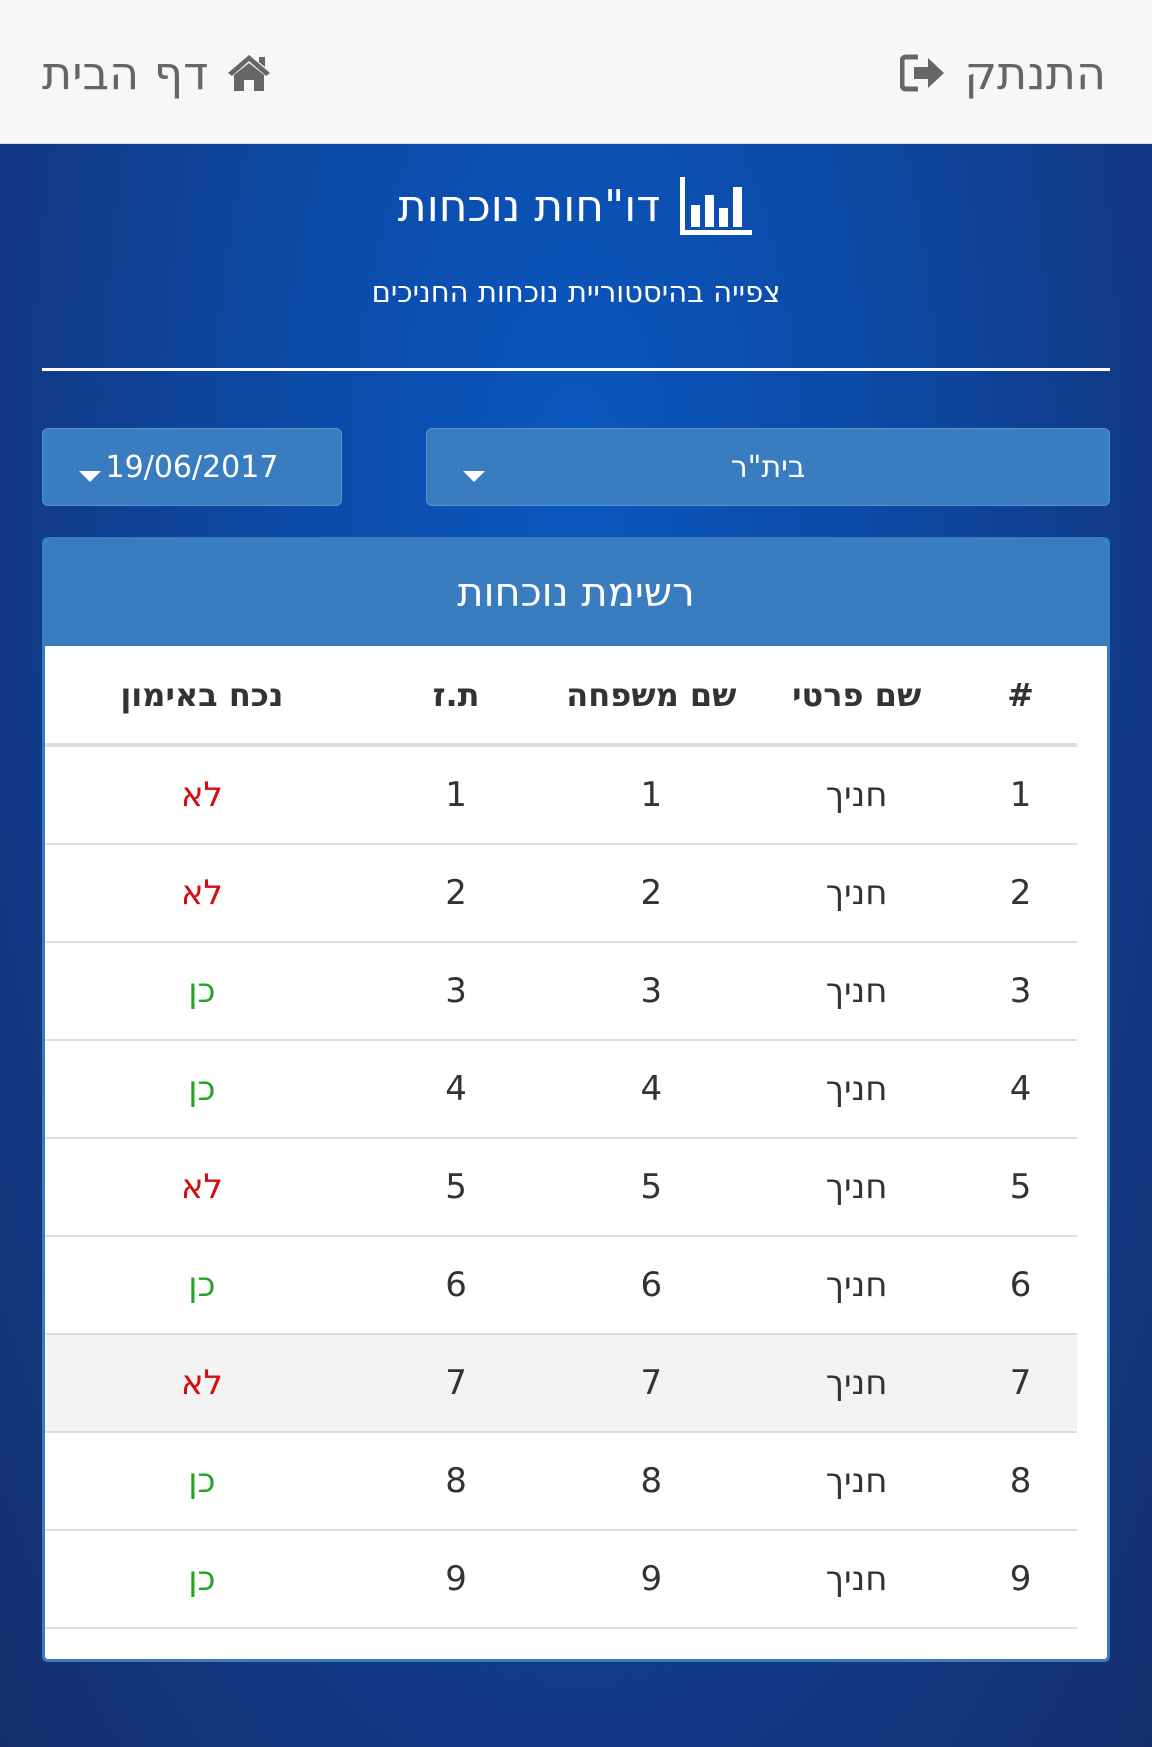  What do you see at coordinates (651, 795) in the screenshot?
I see `cell-last-name: 1` at bounding box center [651, 795].